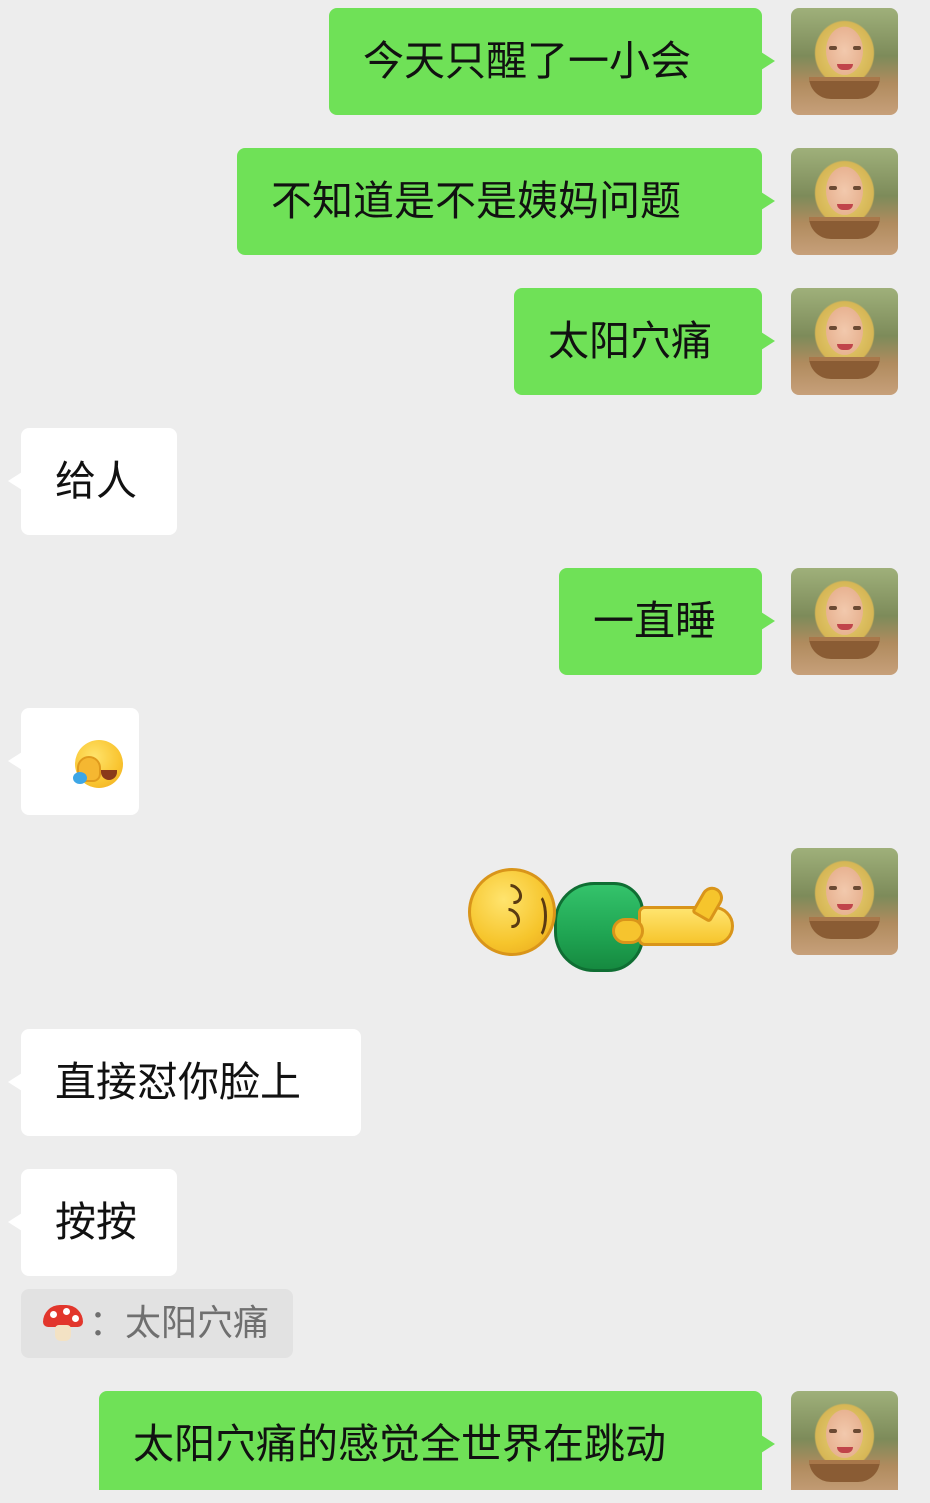 The height and width of the screenshot is (1503, 930). Describe the element at coordinates (630, 341) in the screenshot. I see `message-text: 太阳穴痛` at that location.